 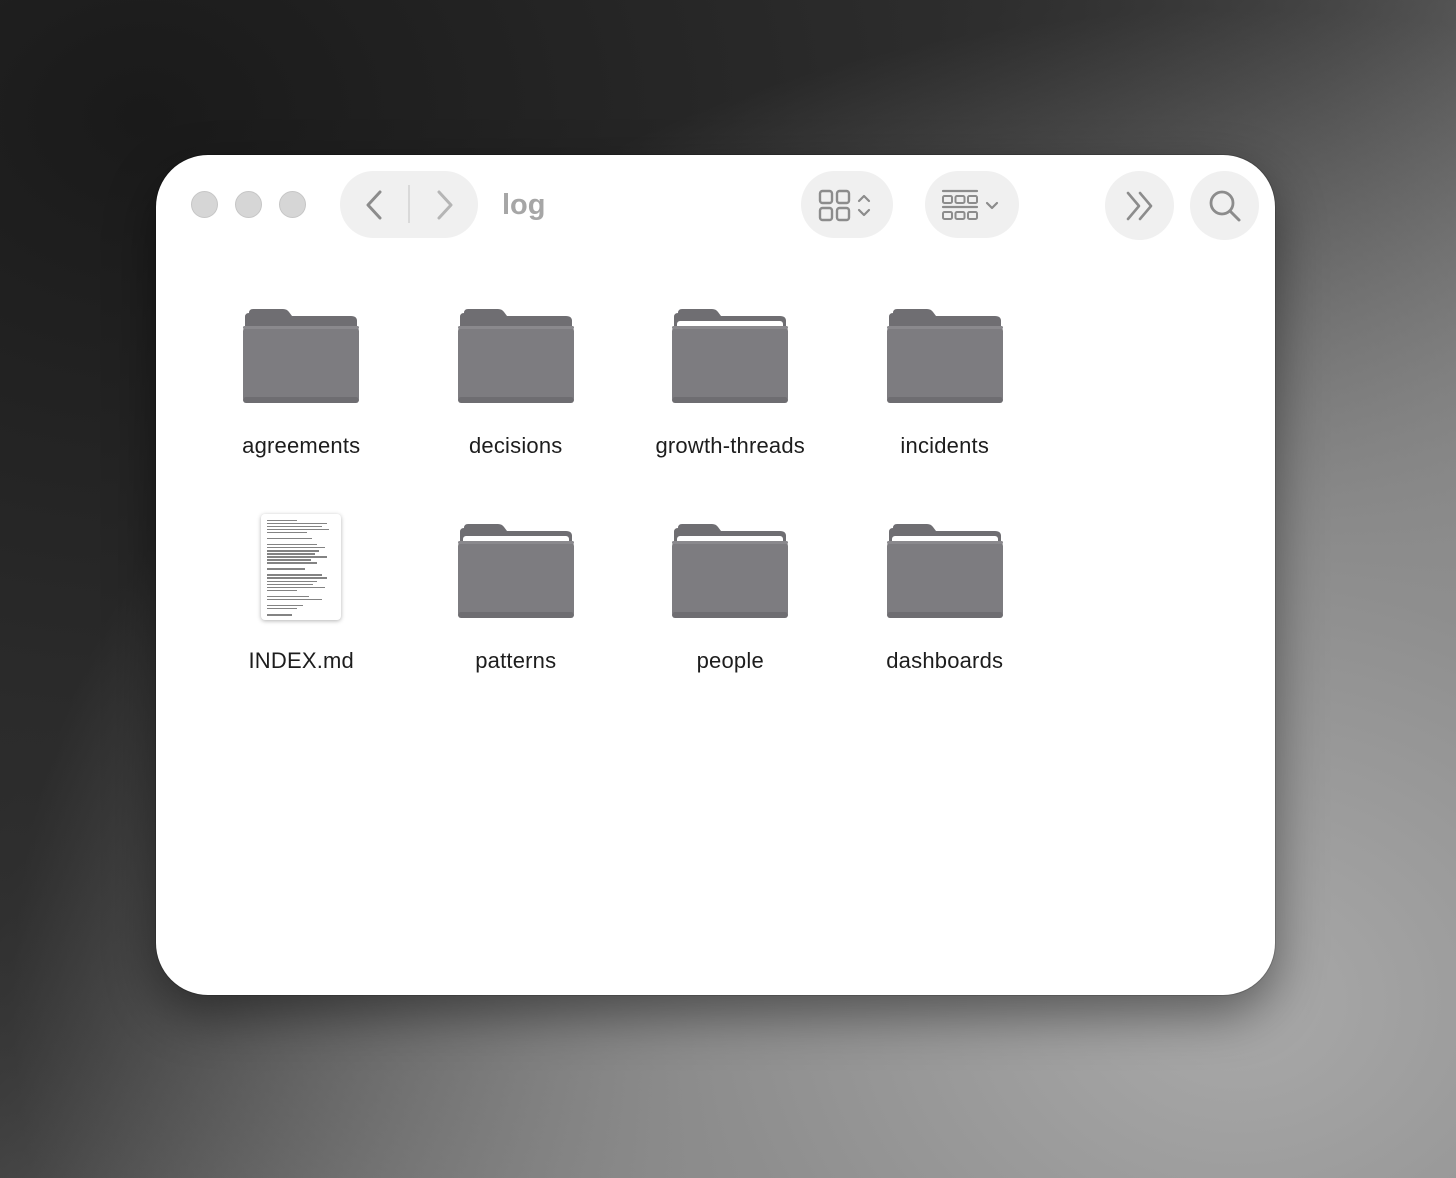 What do you see at coordinates (844, 205) in the screenshot?
I see `icon-view-grid-icon` at bounding box center [844, 205].